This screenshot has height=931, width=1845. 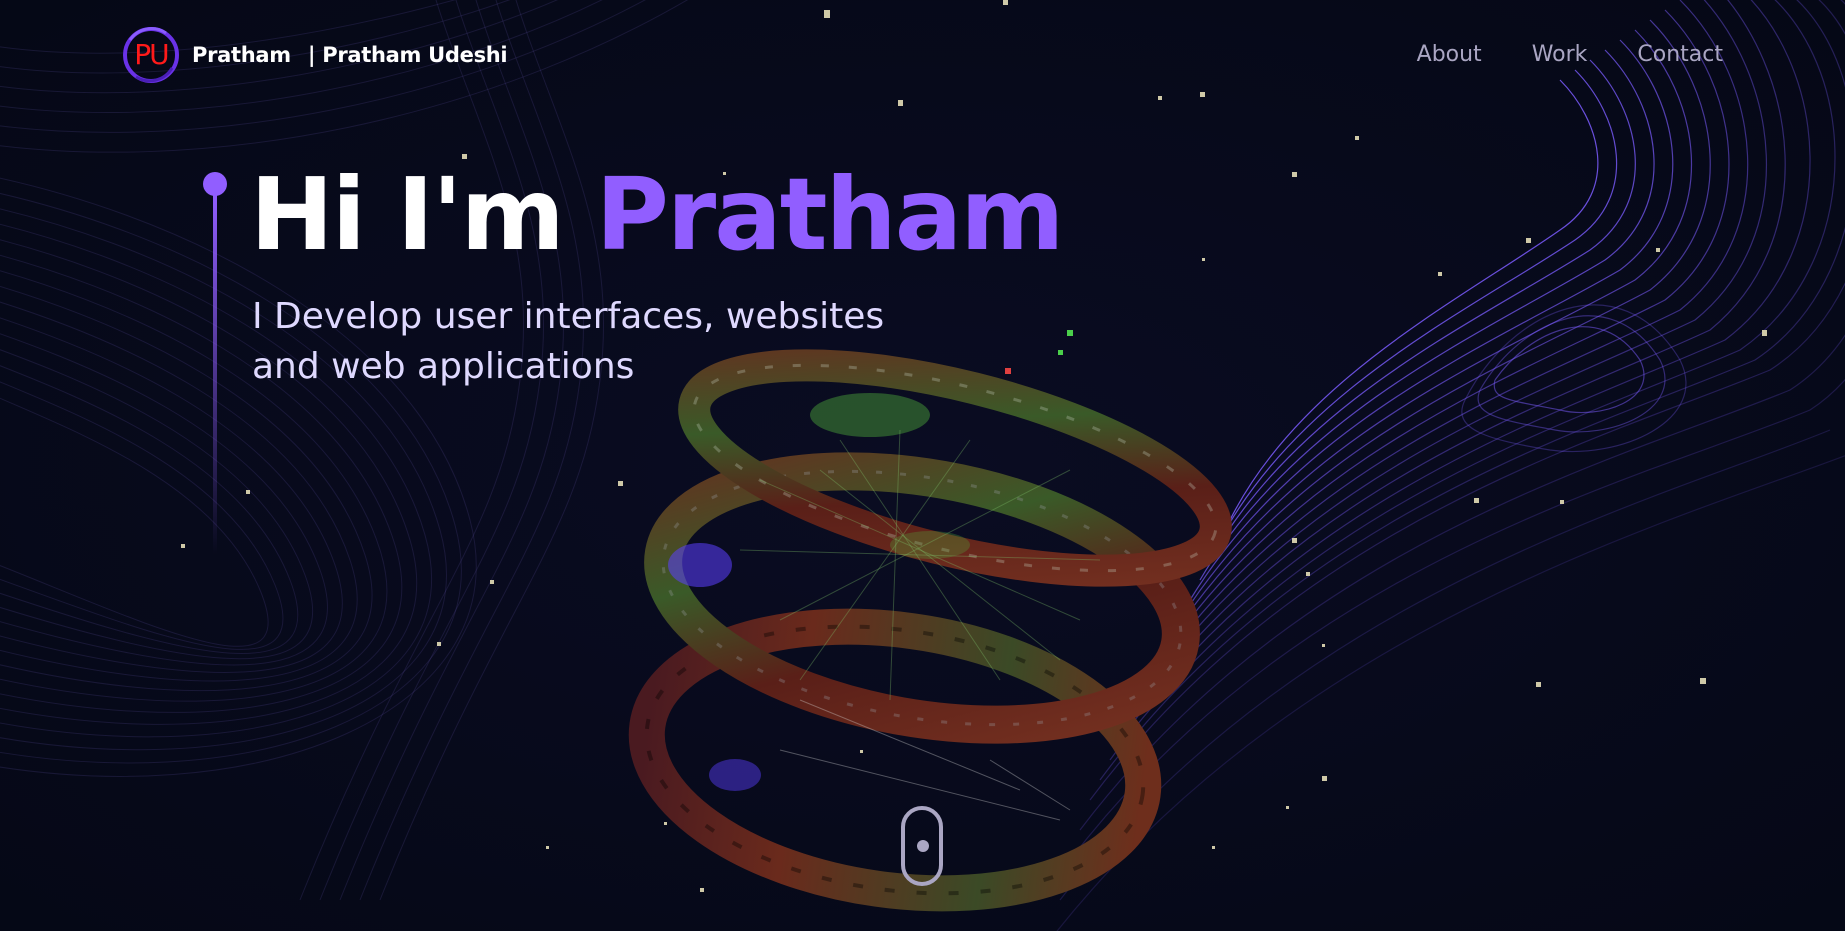 What do you see at coordinates (443, 366) in the screenshot?
I see `hero-subtitle-line2: and web applications` at bounding box center [443, 366].